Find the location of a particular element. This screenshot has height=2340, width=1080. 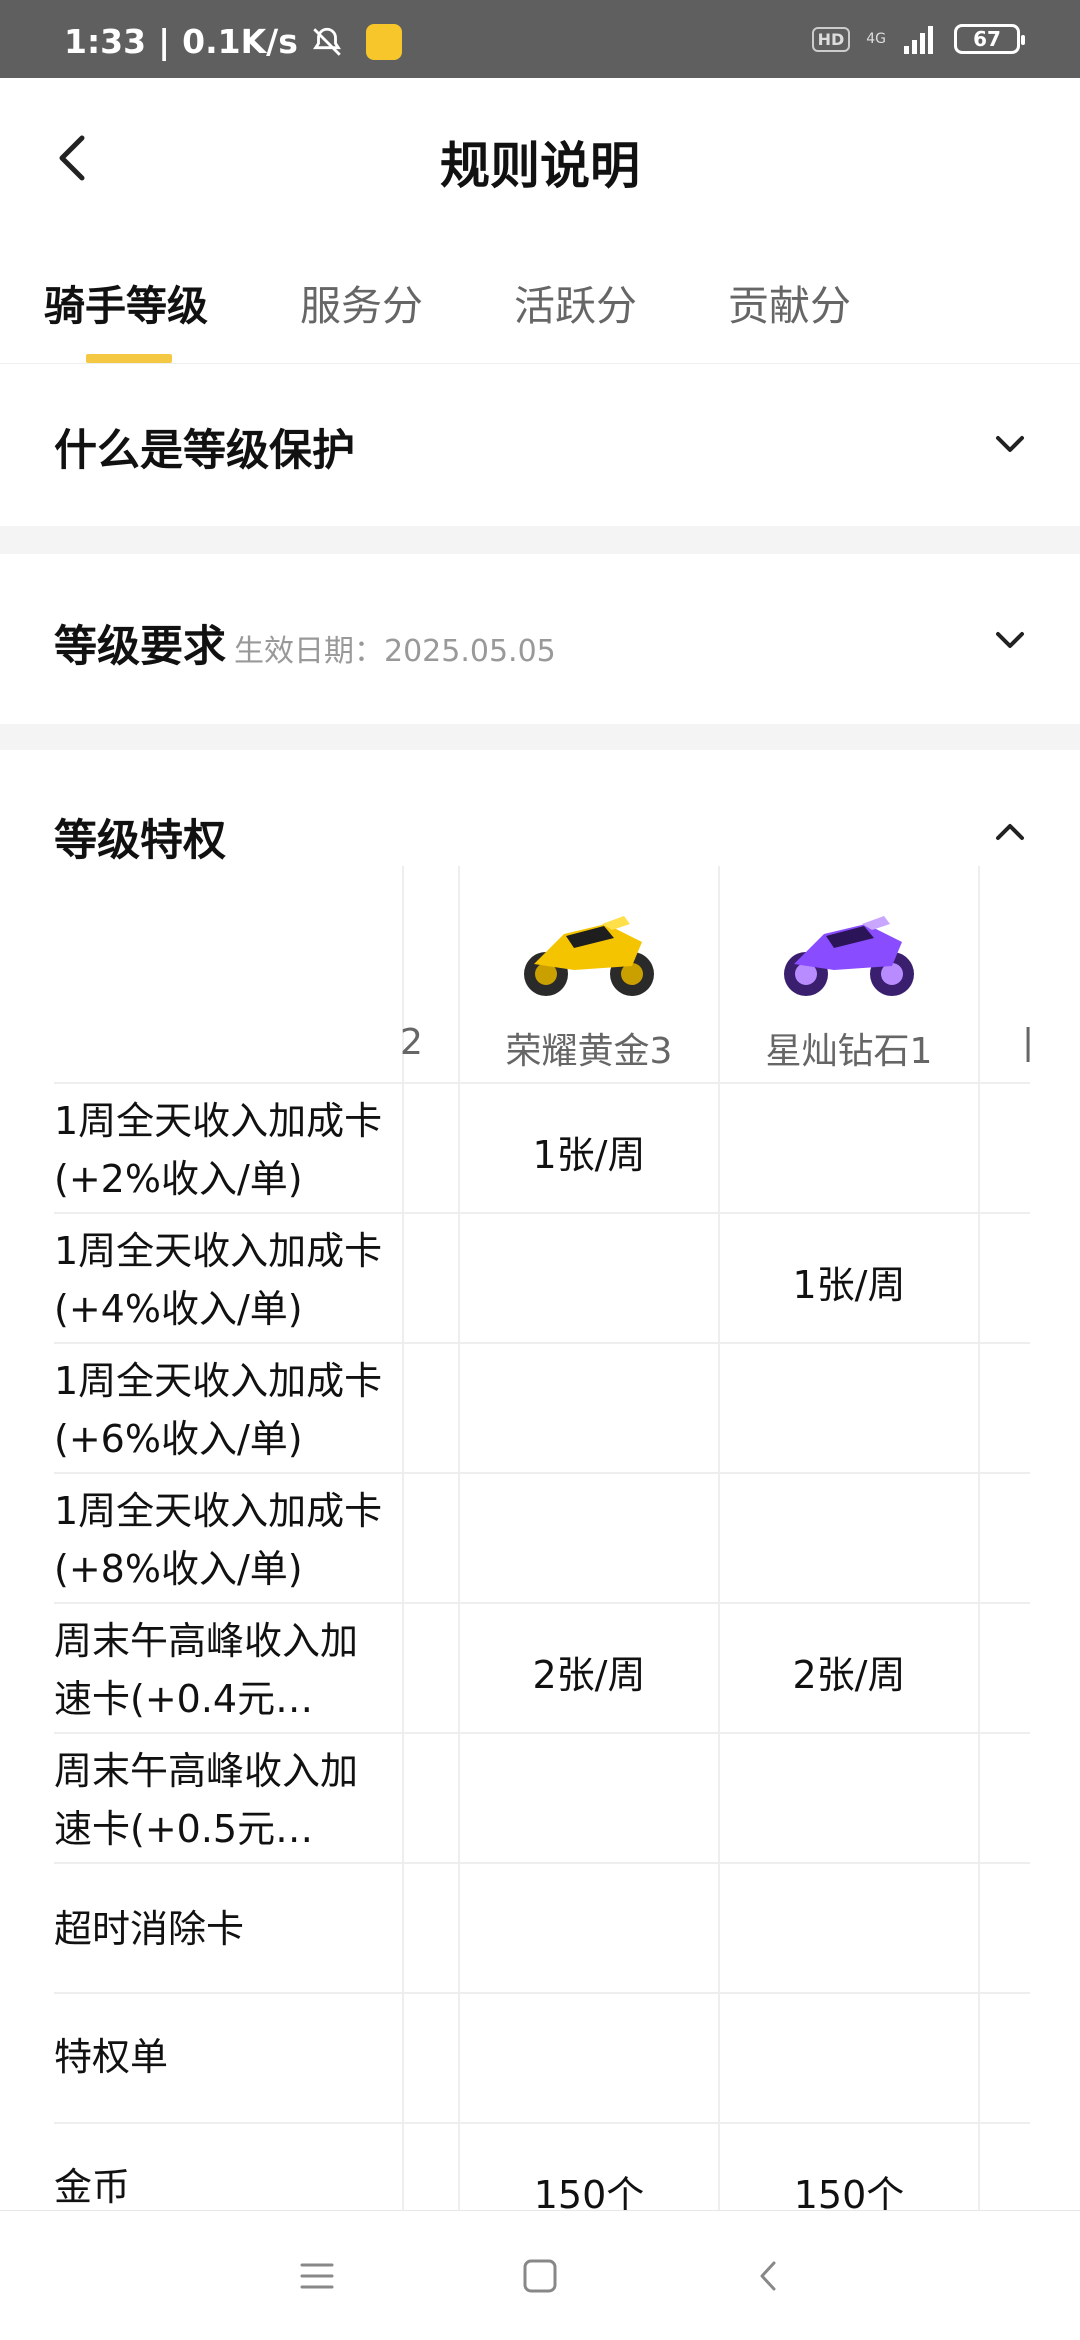

row-label: 特权单 is located at coordinates (111, 2057).